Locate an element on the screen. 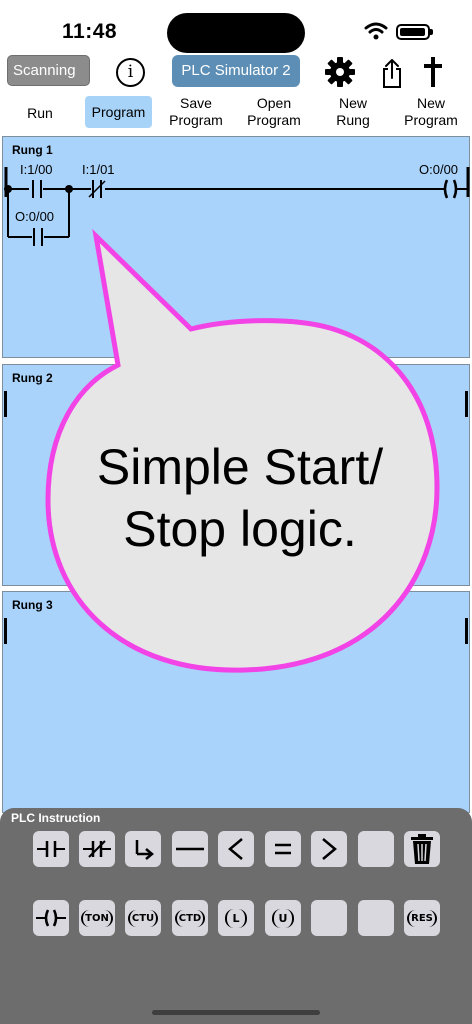 The width and height of the screenshot is (472, 1024). coil-icon is located at coordinates (51, 918).